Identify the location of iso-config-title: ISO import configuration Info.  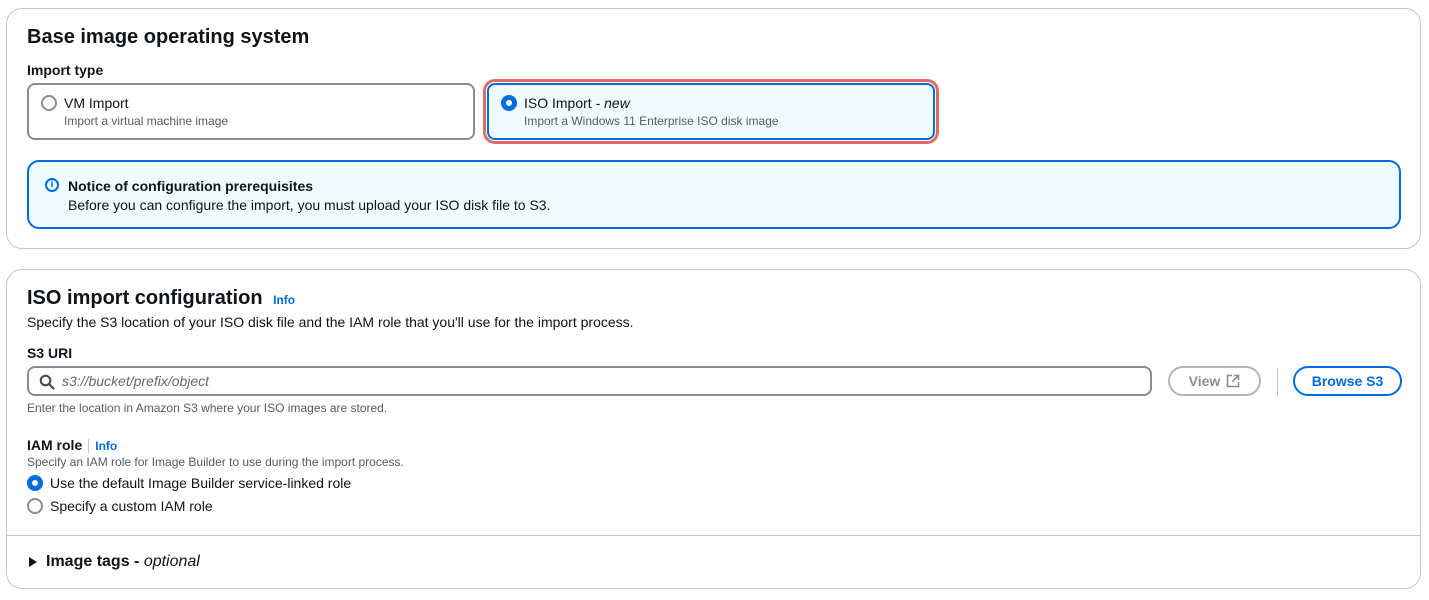
(161, 298).